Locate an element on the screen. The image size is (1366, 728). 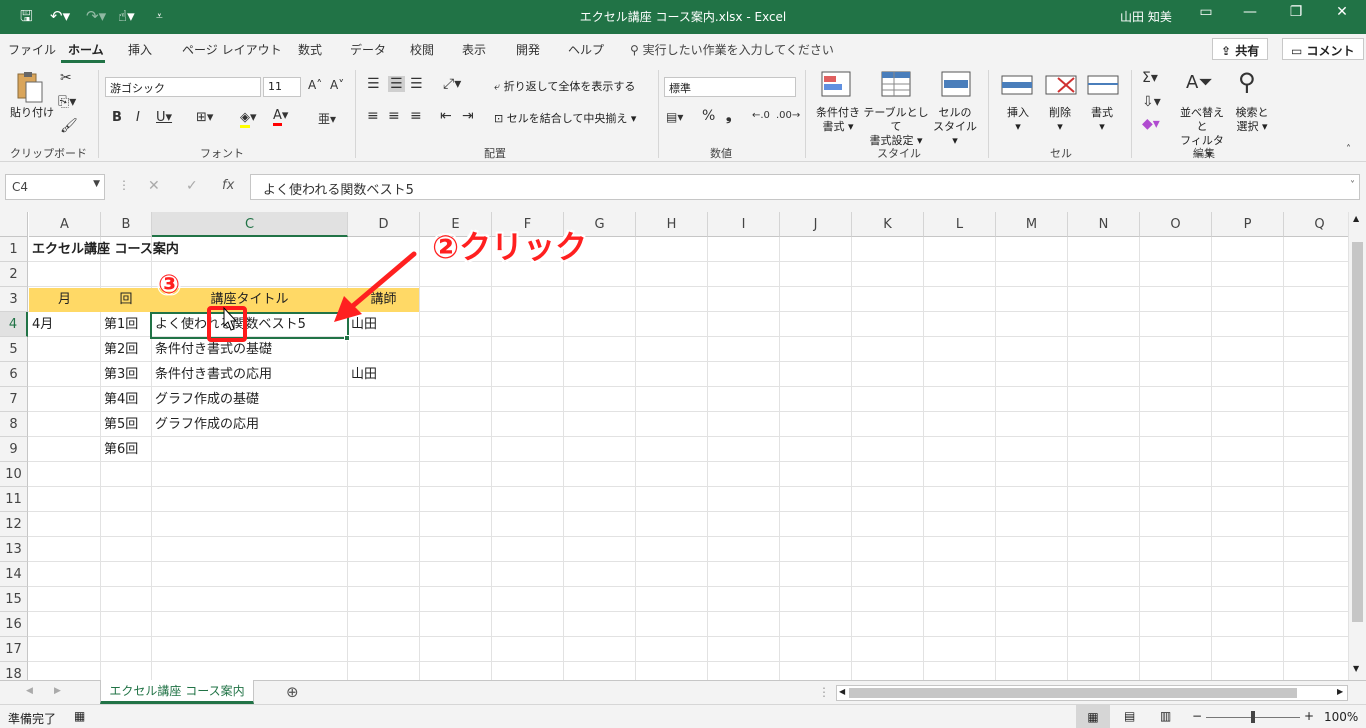
row-header-15: 15 is located at coordinates (14, 599).